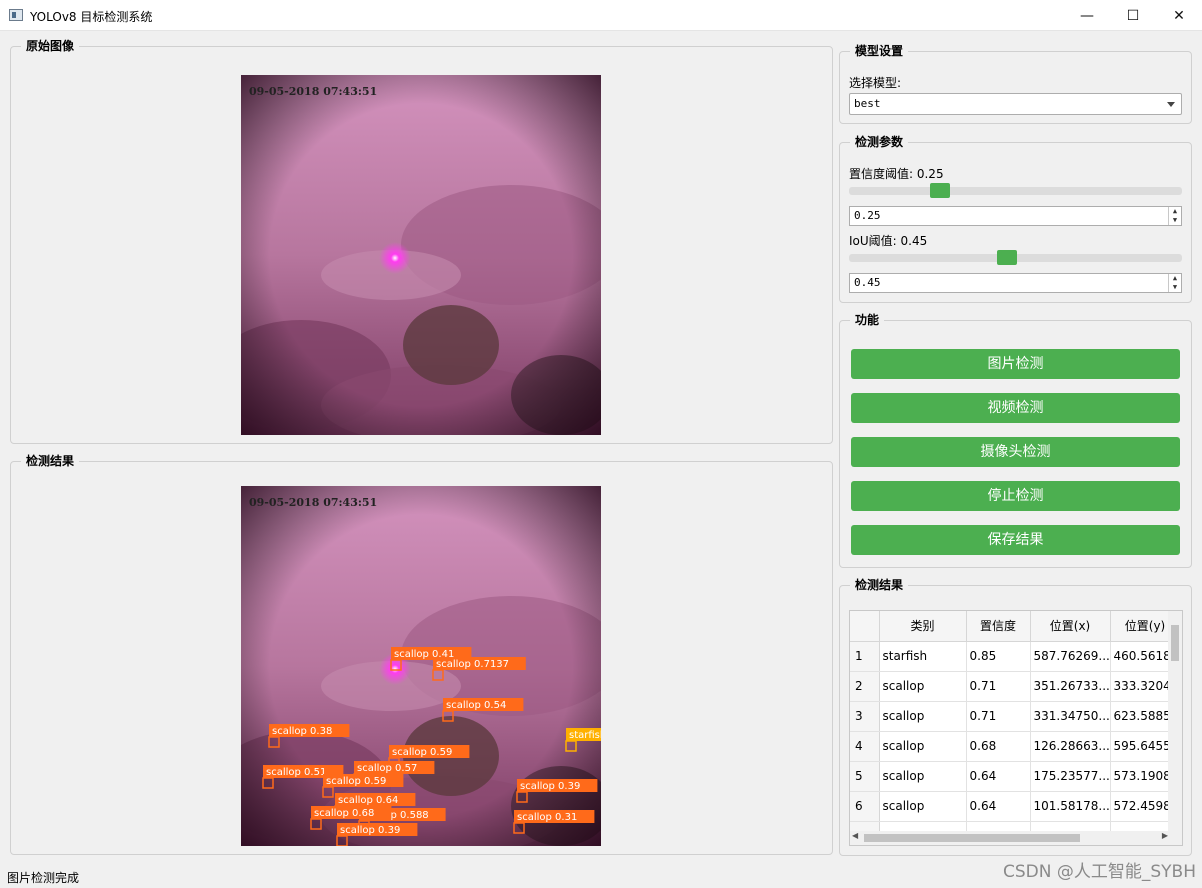  Describe the element at coordinates (867, 103) in the screenshot. I see `model-select-value: best` at that location.